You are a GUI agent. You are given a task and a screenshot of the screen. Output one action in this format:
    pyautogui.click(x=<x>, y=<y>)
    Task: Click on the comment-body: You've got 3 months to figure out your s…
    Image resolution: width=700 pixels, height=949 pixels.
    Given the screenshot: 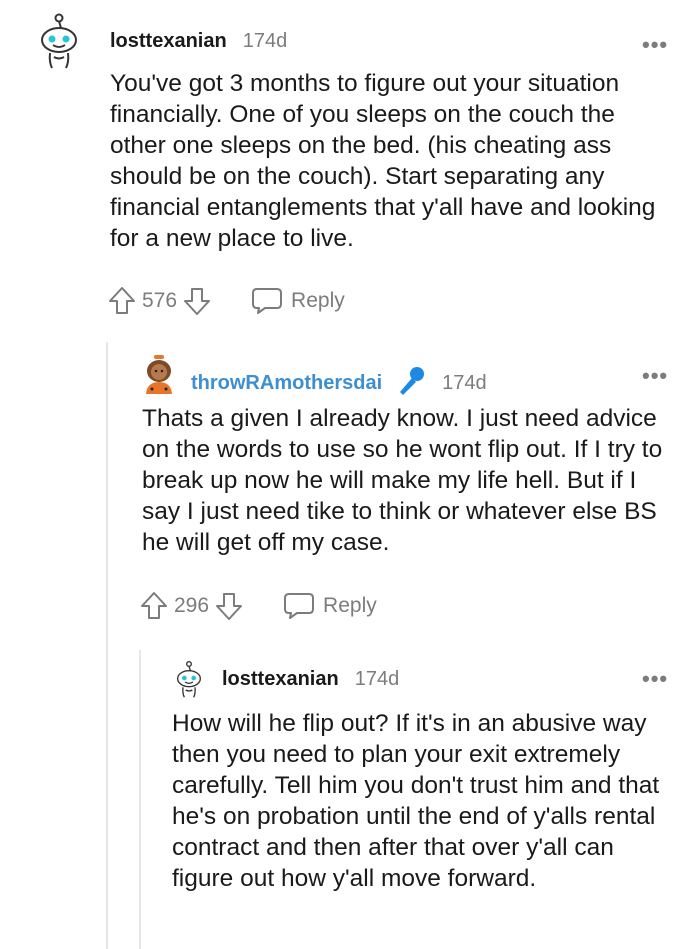 What is the action you would take?
    pyautogui.click(x=383, y=161)
    